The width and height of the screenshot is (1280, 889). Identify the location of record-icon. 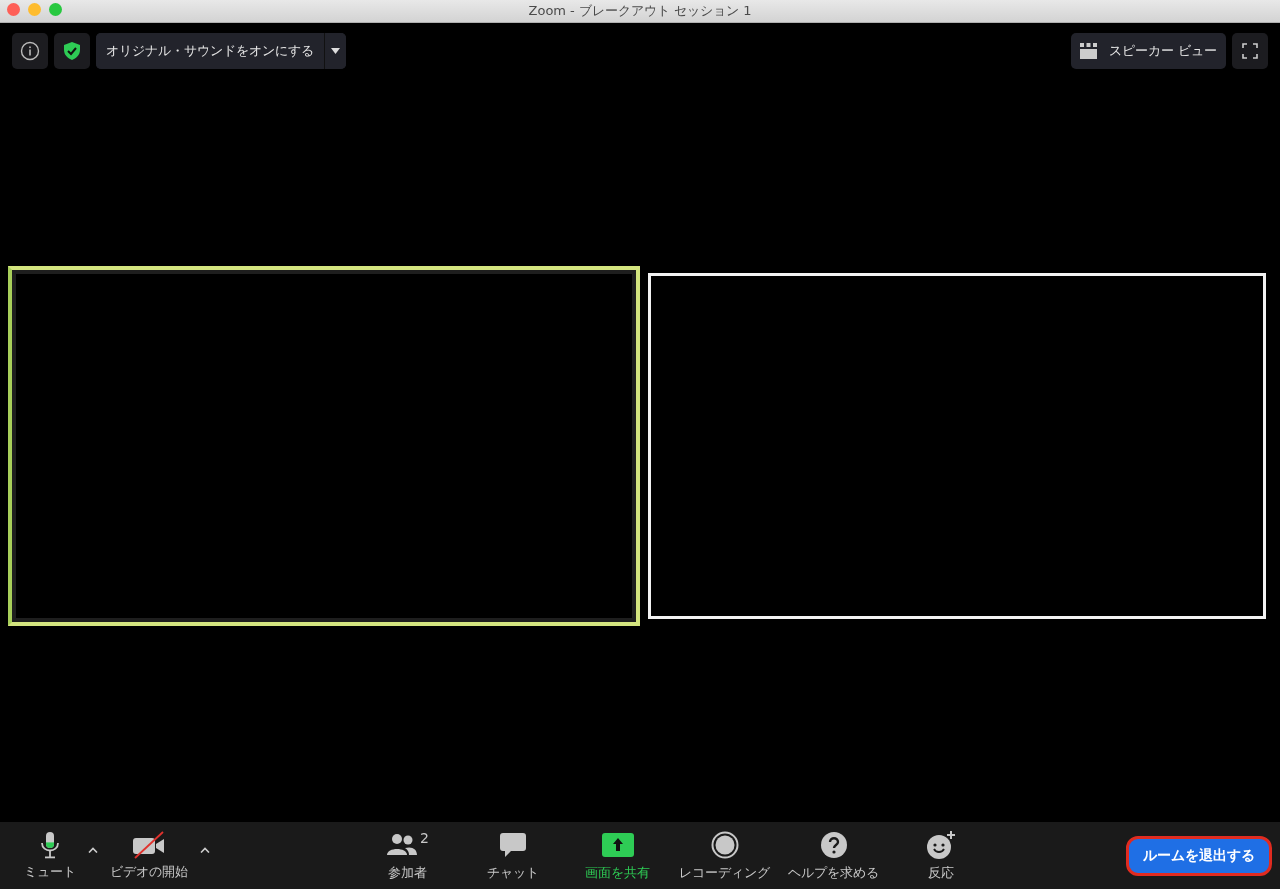
(724, 844).